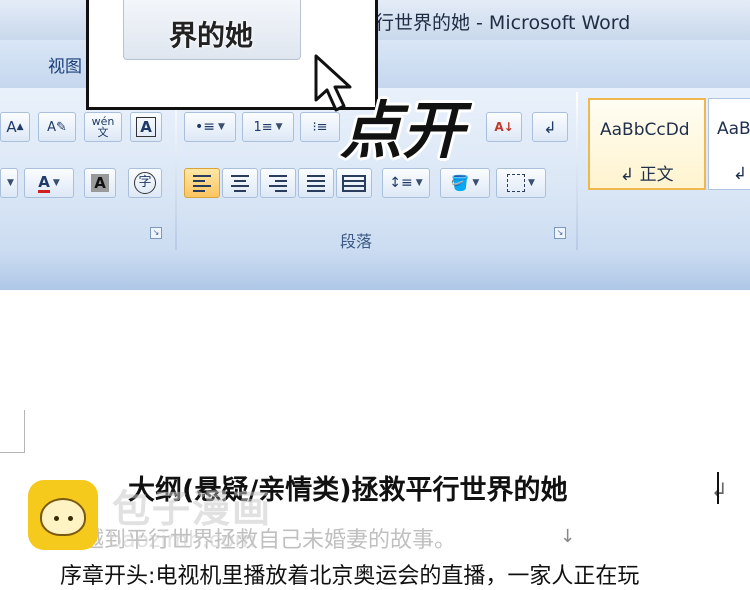 Image resolution: width=750 pixels, height=590 pixels. I want to click on grow-font-button: A ▲, so click(15, 127).